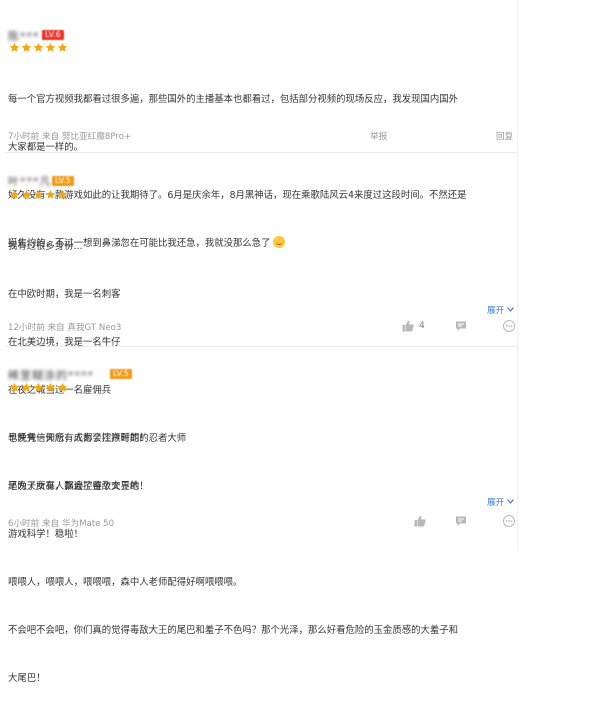 The width and height of the screenshot is (600, 719). Describe the element at coordinates (504, 136) in the screenshot. I see `reply-button: 回复` at that location.